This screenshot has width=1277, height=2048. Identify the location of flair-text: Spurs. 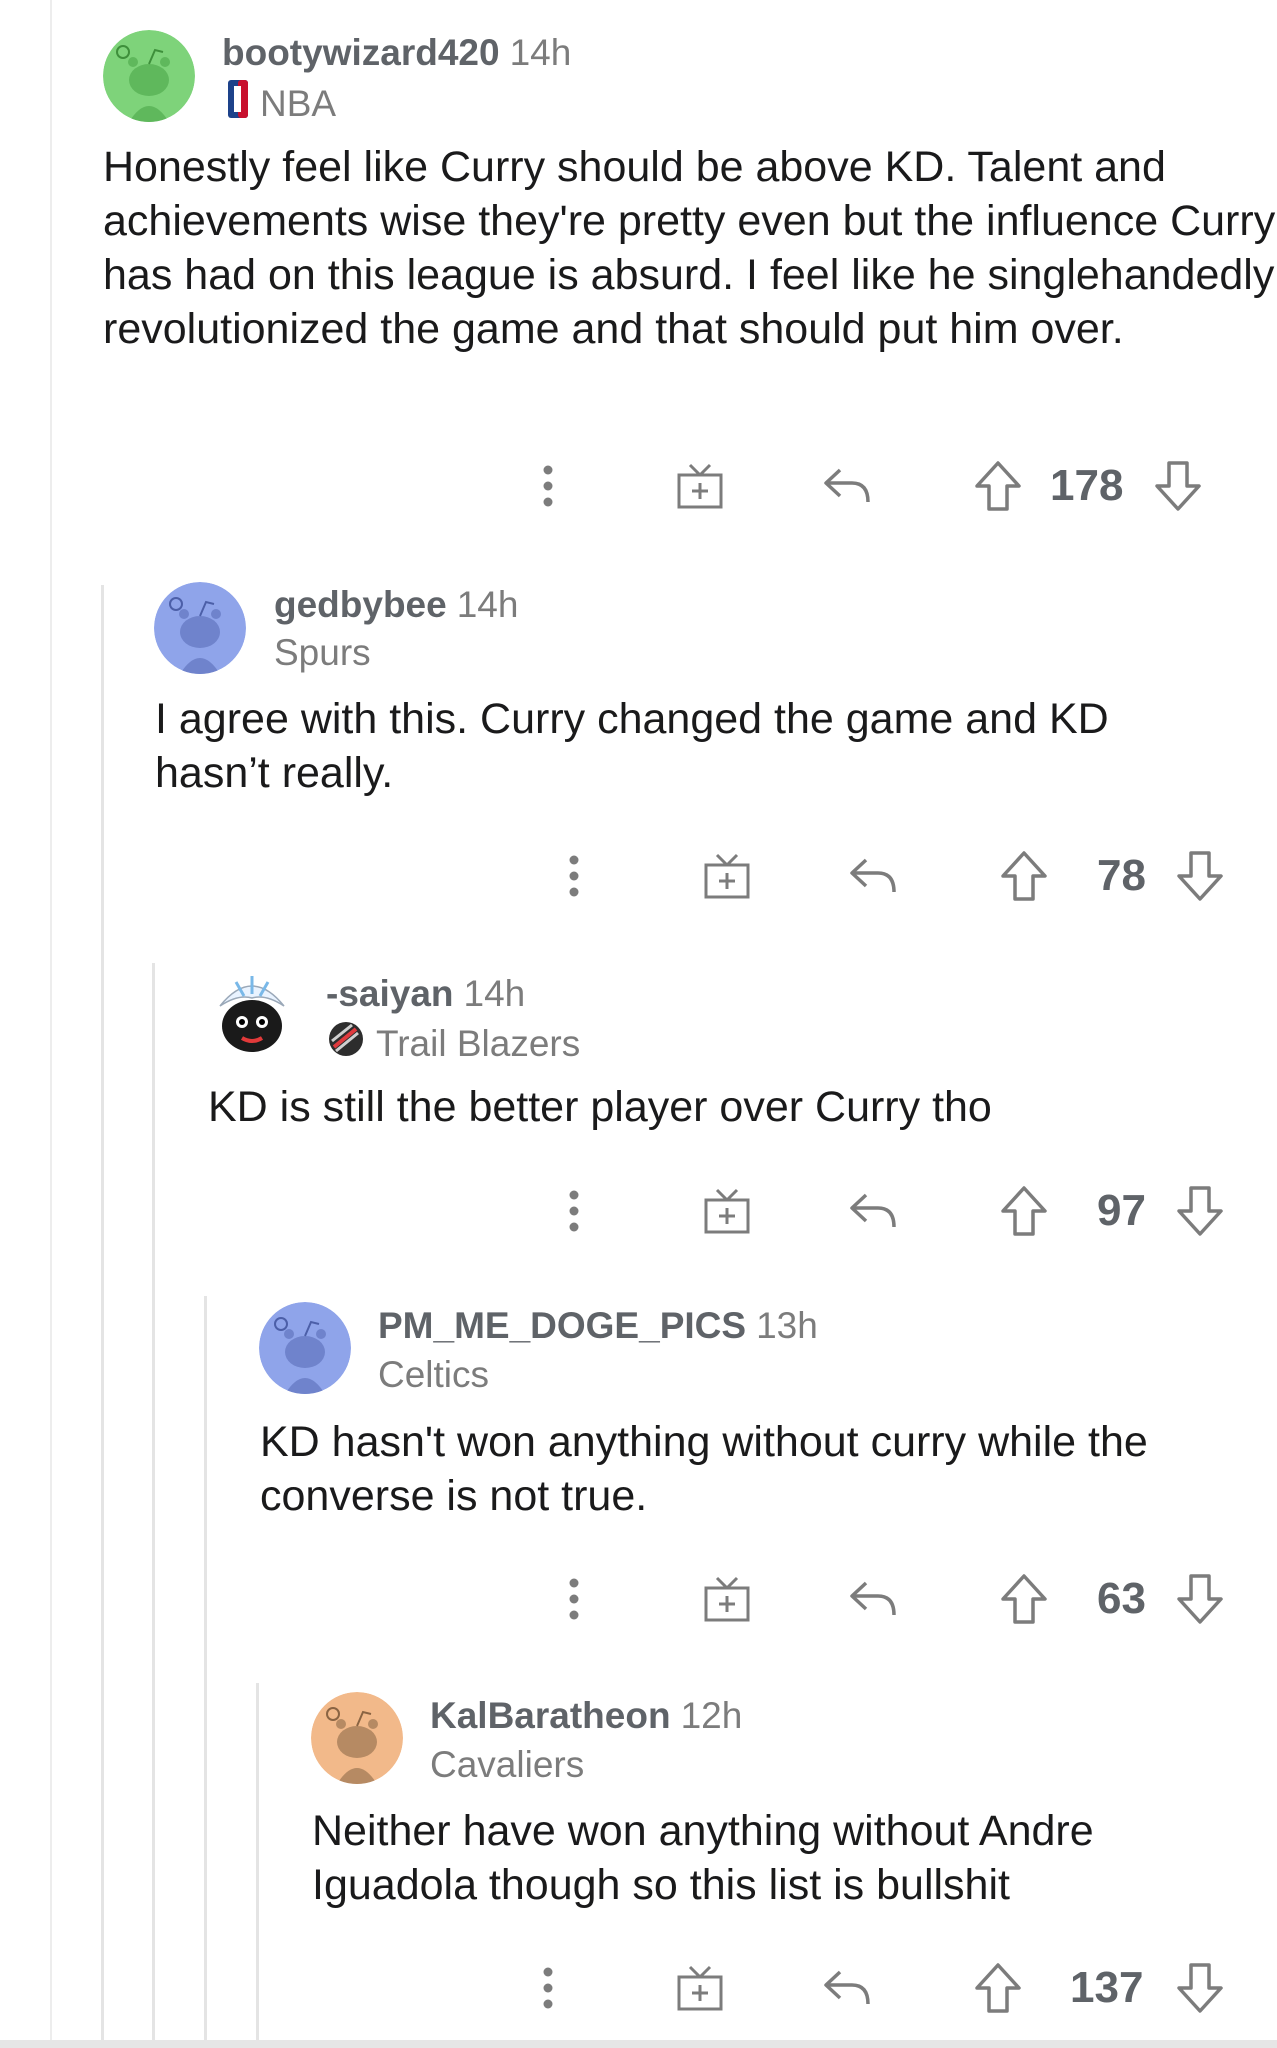
(322, 652).